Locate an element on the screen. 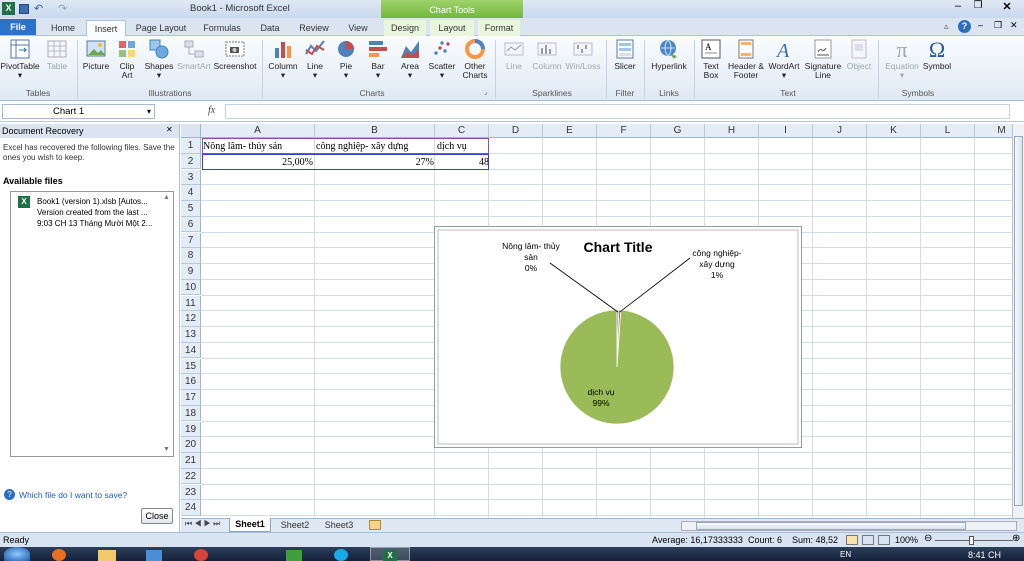  zoom-slider-thumb is located at coordinates (971, 540).